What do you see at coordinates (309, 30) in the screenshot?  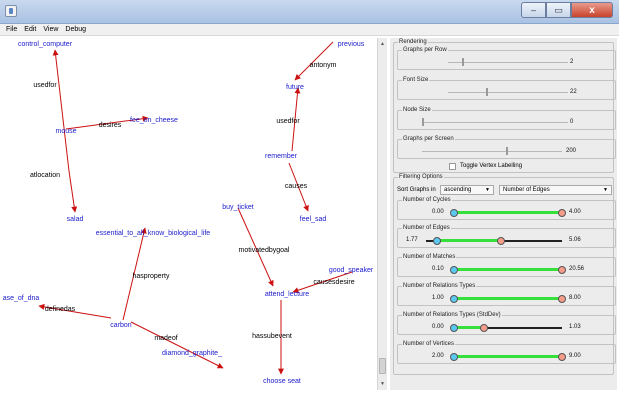 I see `menu-bar: File Edit View Debug` at bounding box center [309, 30].